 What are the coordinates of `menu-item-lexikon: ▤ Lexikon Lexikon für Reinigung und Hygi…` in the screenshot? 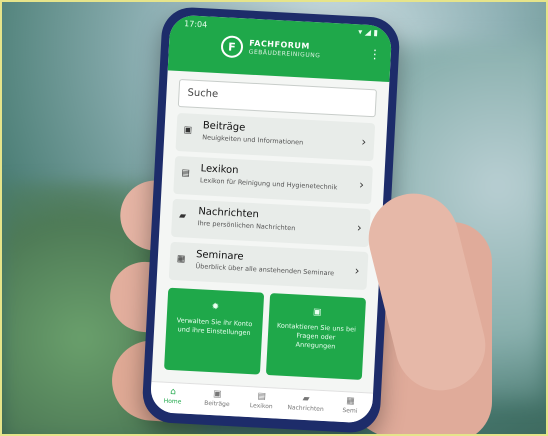 It's located at (273, 180).